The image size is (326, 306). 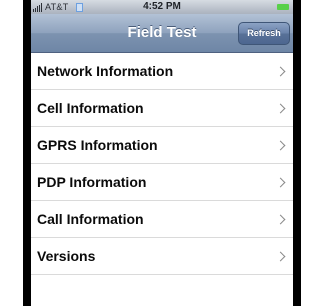 What do you see at coordinates (92, 182) in the screenshot?
I see `list-item-label: PDP Information` at bounding box center [92, 182].